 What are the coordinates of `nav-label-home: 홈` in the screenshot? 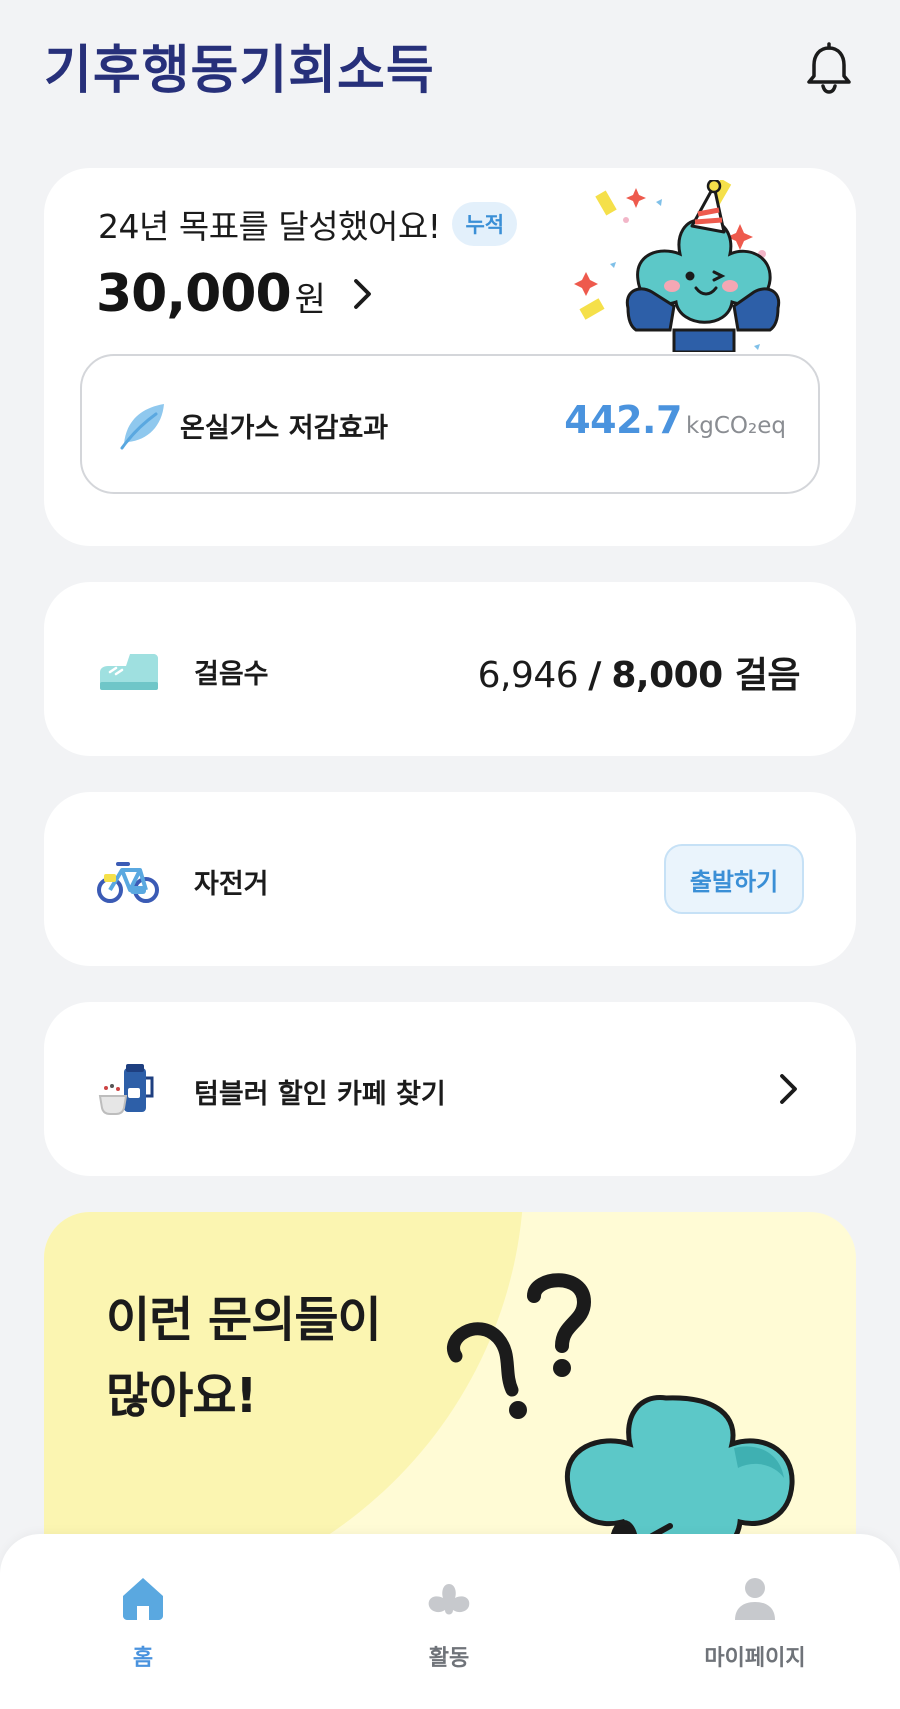 It's located at (143, 1658).